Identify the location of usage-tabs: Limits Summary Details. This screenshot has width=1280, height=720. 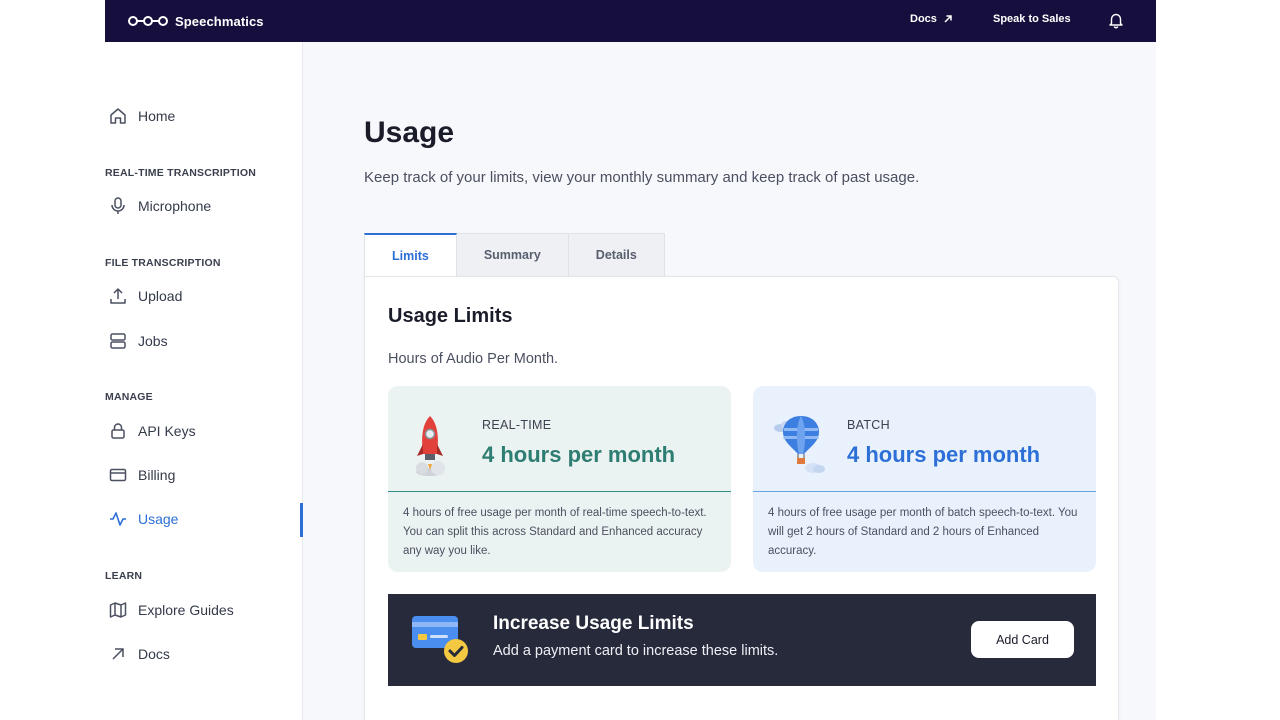
(514, 255).